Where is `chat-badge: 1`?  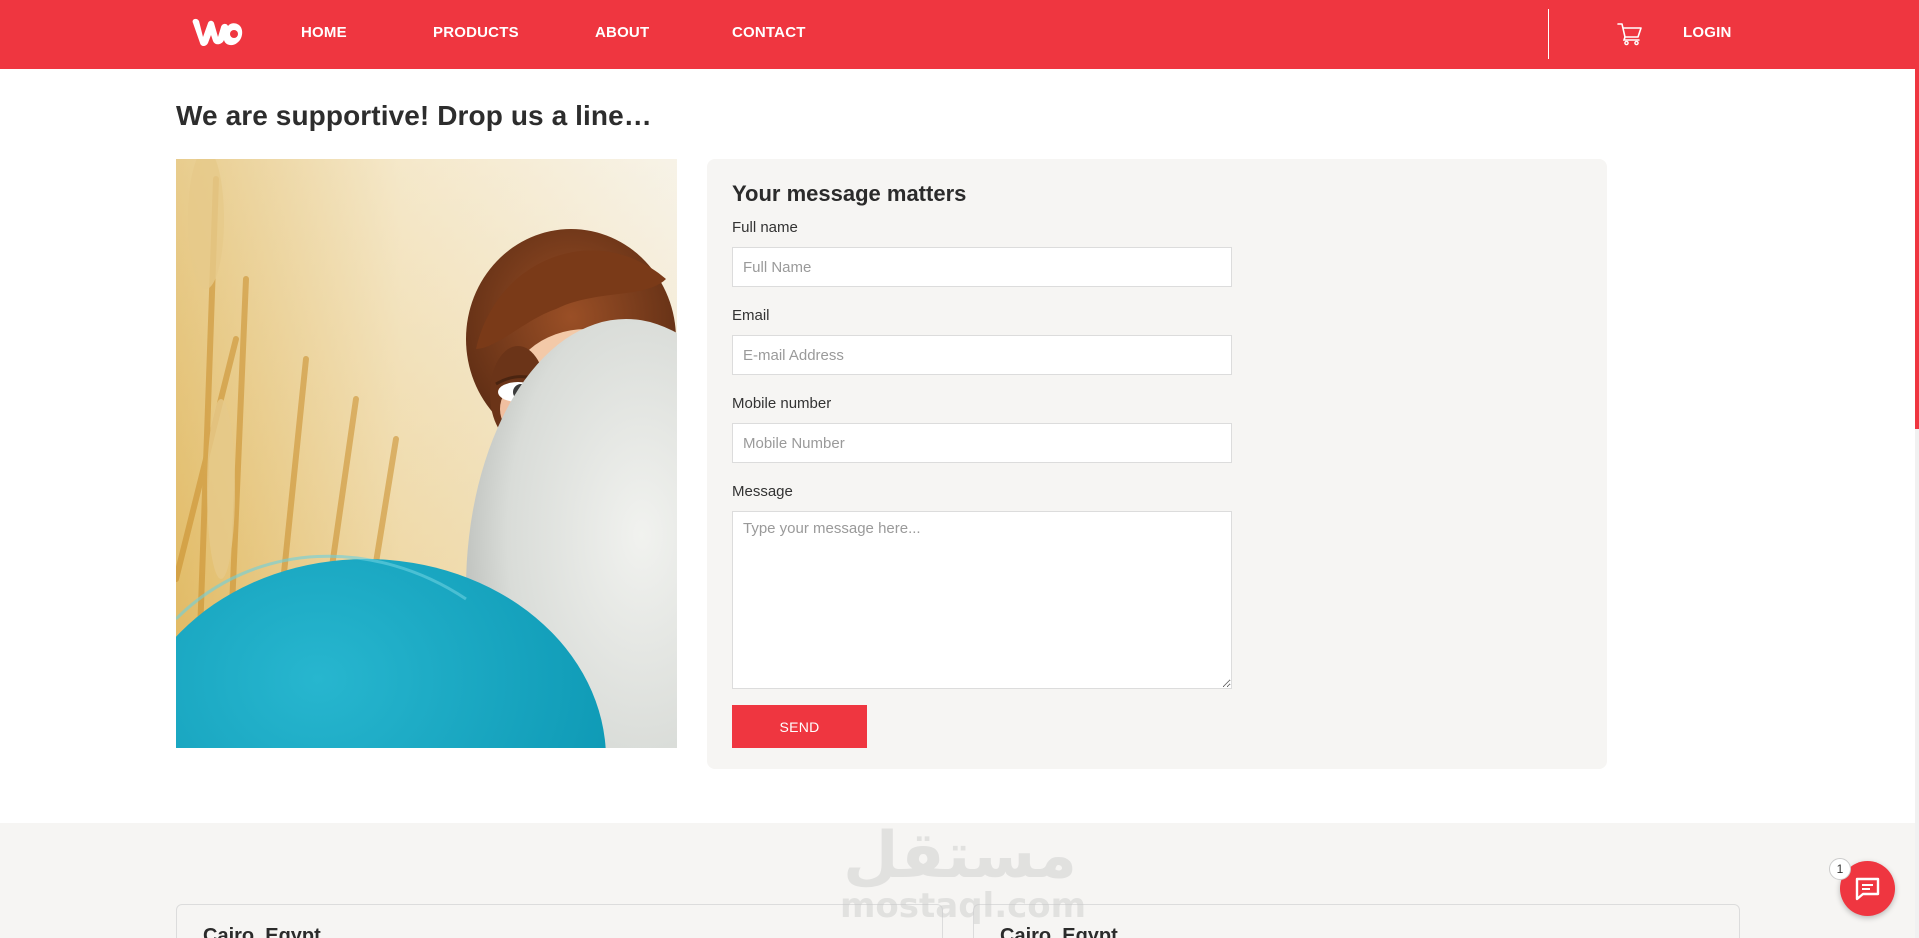 chat-badge: 1 is located at coordinates (1840, 869).